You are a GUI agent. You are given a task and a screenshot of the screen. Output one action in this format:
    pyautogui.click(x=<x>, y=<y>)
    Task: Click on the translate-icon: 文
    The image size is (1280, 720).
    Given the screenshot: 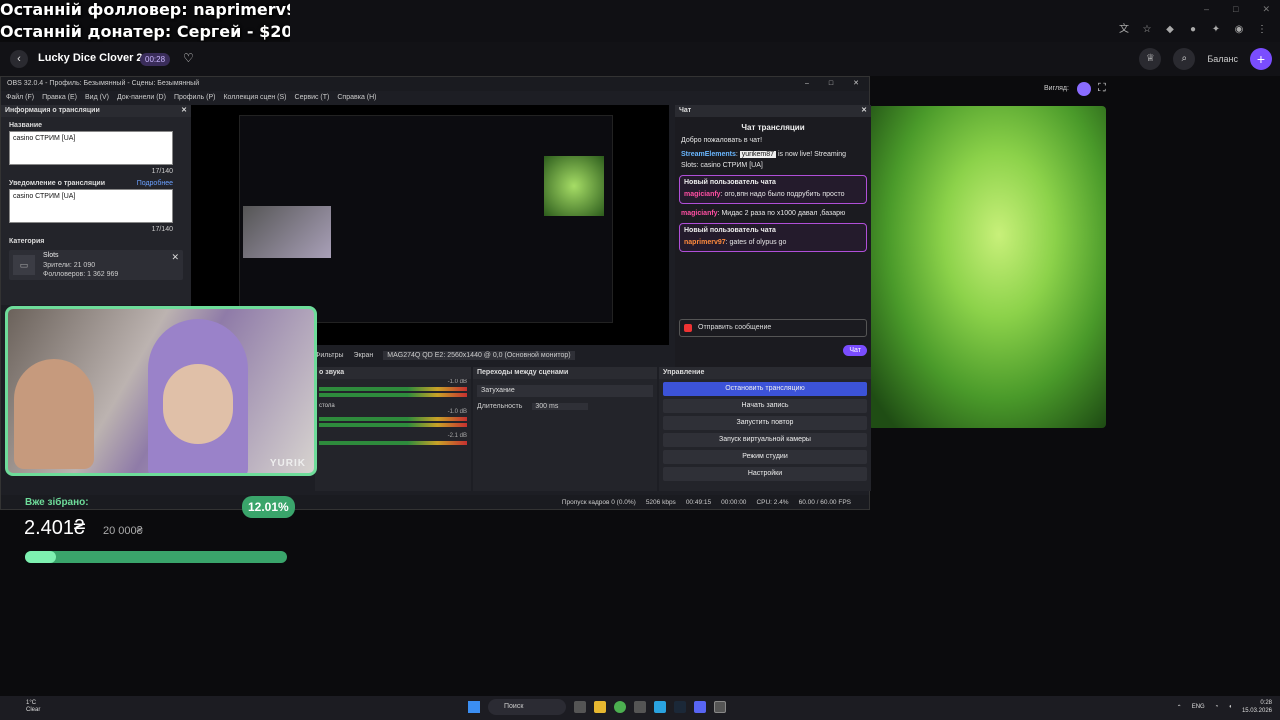 What is the action you would take?
    pyautogui.click(x=1124, y=30)
    